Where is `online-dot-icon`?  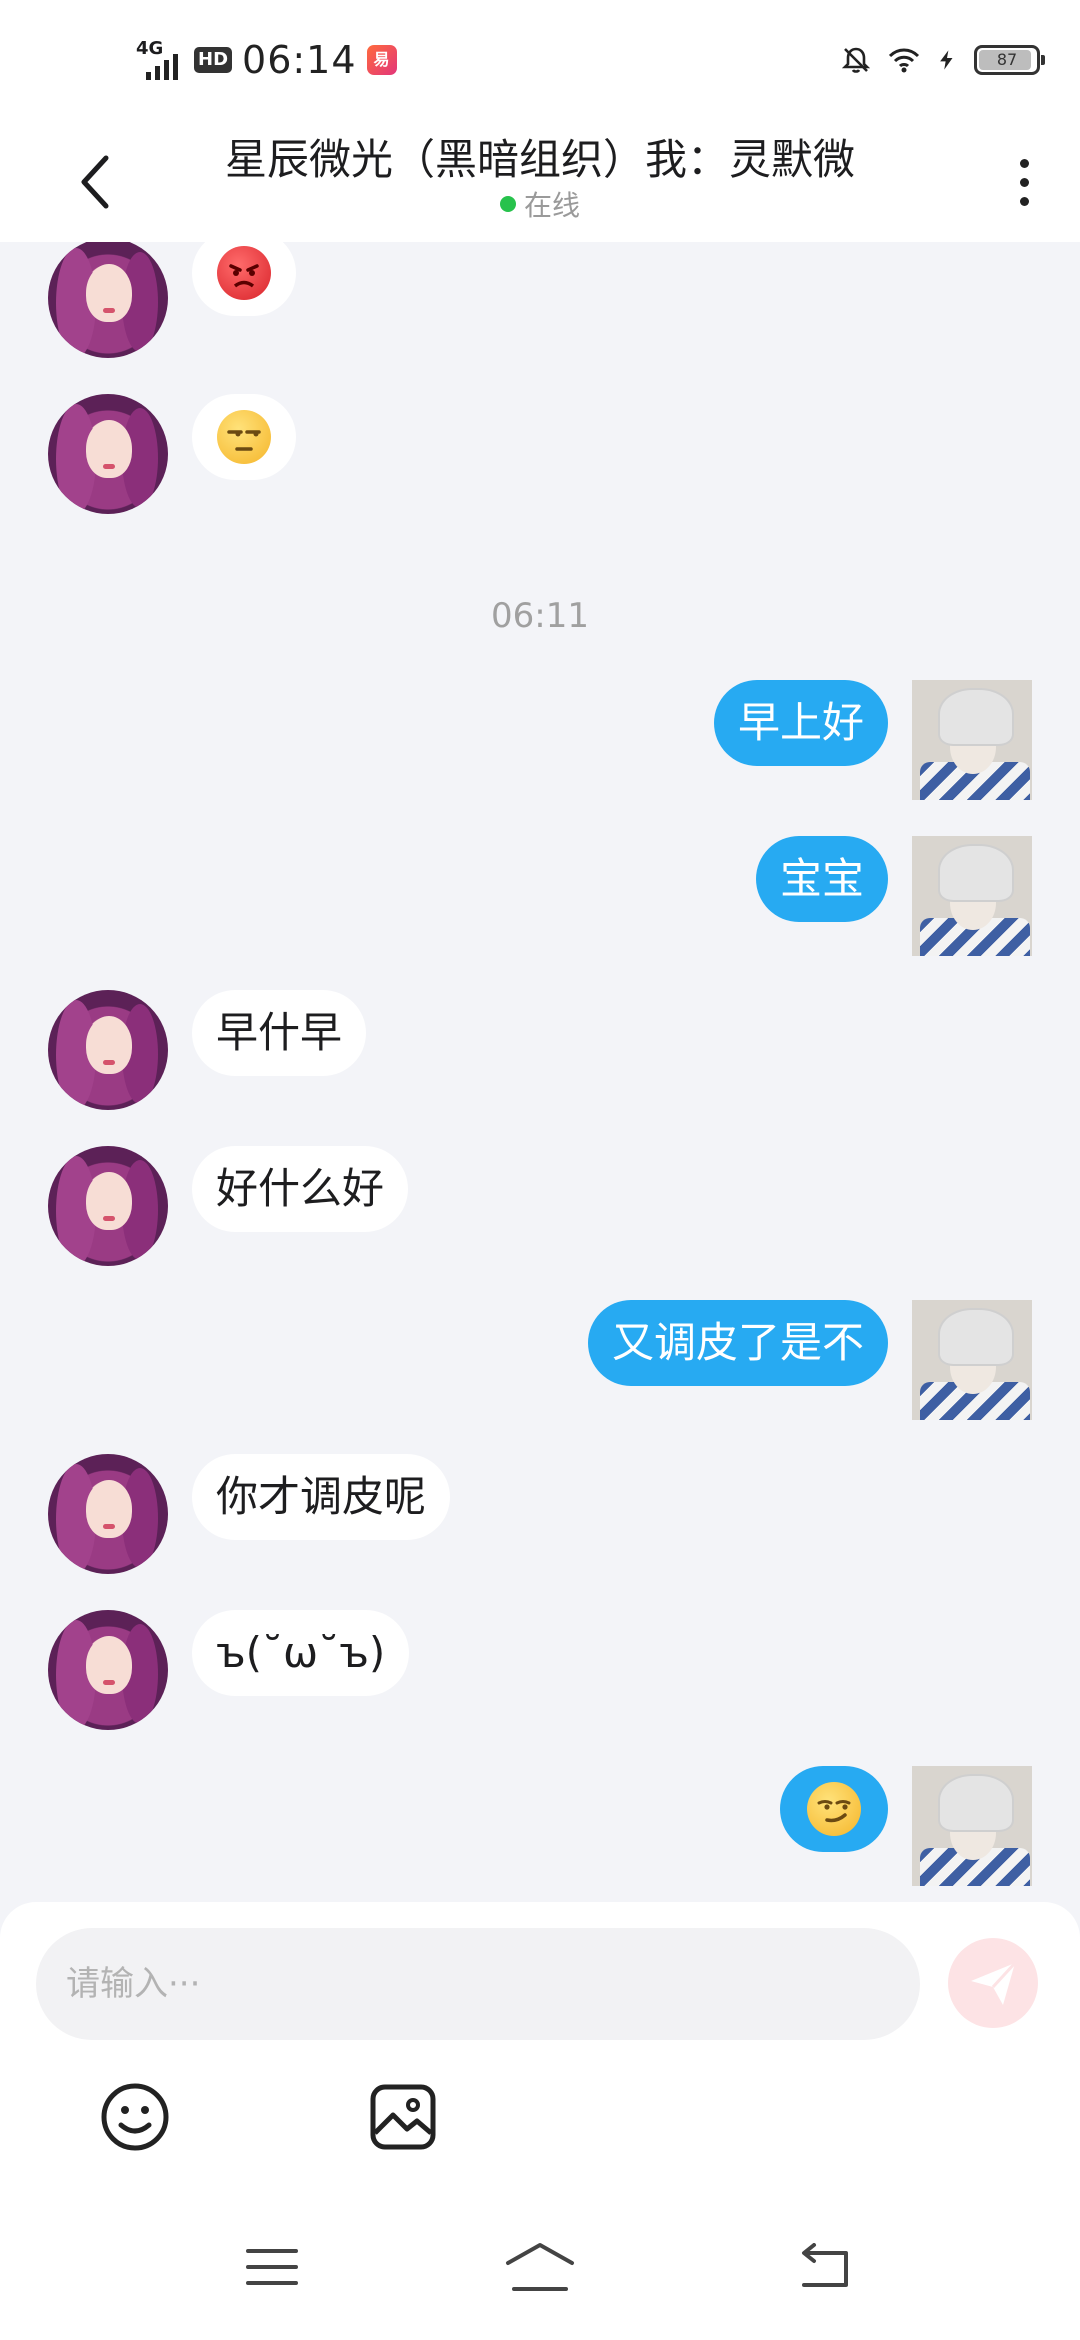
online-dot-icon is located at coordinates (507, 204).